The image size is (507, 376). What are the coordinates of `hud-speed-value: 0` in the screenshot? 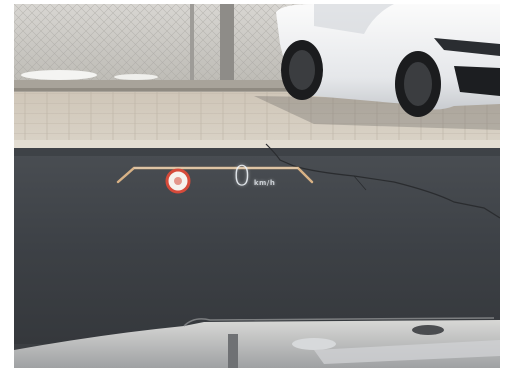 It's located at (242, 175).